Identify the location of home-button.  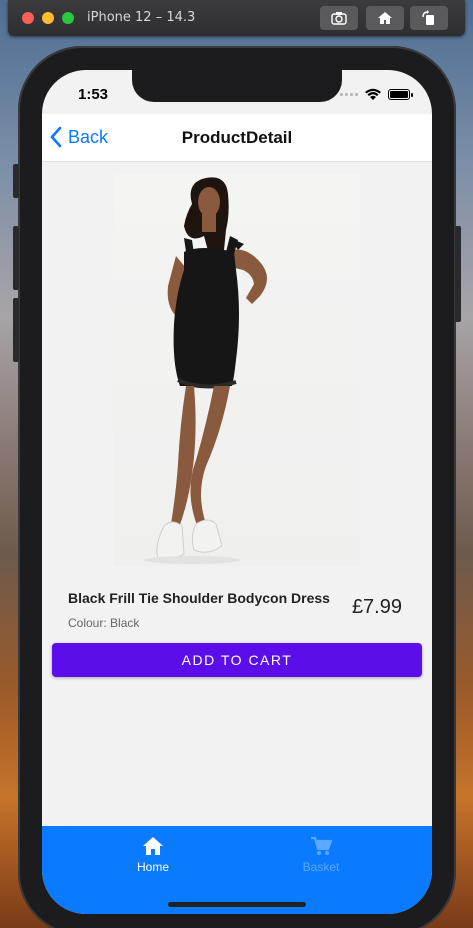
(385, 18).